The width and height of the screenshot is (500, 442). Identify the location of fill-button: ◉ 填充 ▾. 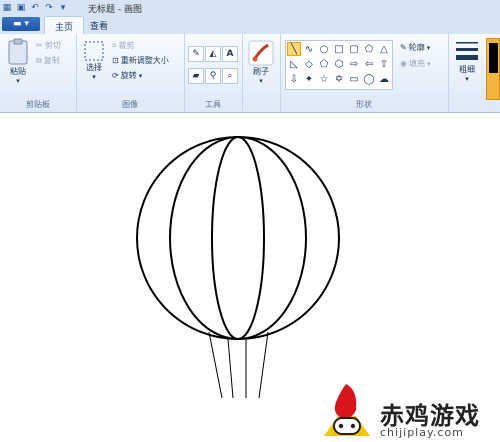
(415, 63).